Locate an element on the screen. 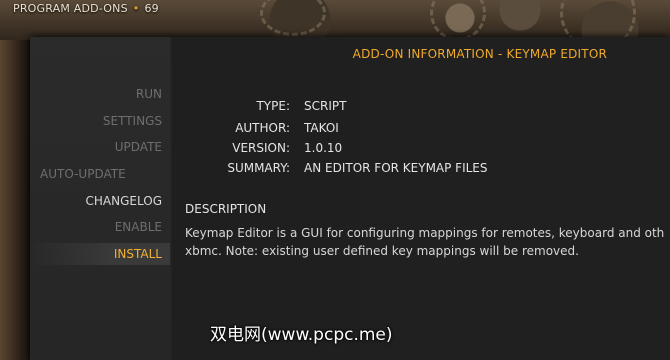  type-label-cell: TYPE: is located at coordinates (220, 106).